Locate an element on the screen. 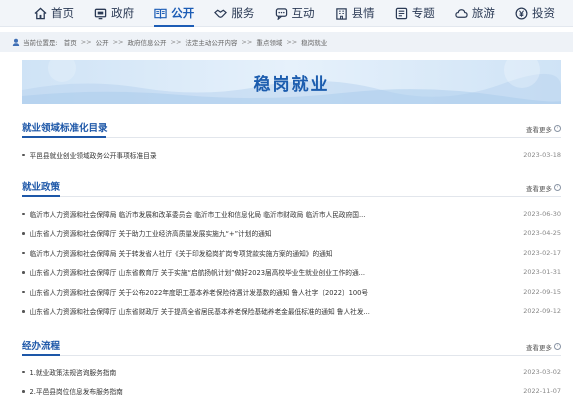  nav-item-government: 政府 is located at coordinates (114, 13).